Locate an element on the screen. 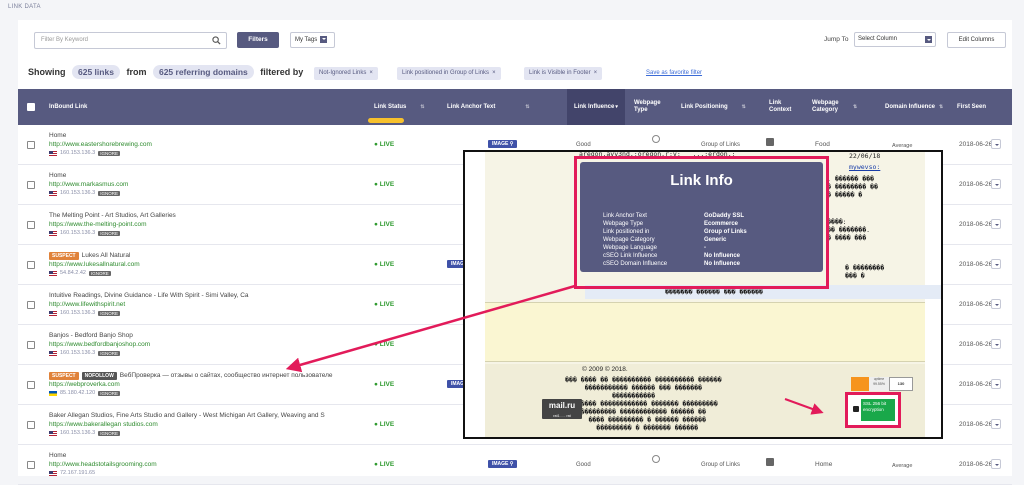 This screenshot has height=485, width=1024. link-url: http://www.eastershorebrewing.com is located at coordinates (100, 144).